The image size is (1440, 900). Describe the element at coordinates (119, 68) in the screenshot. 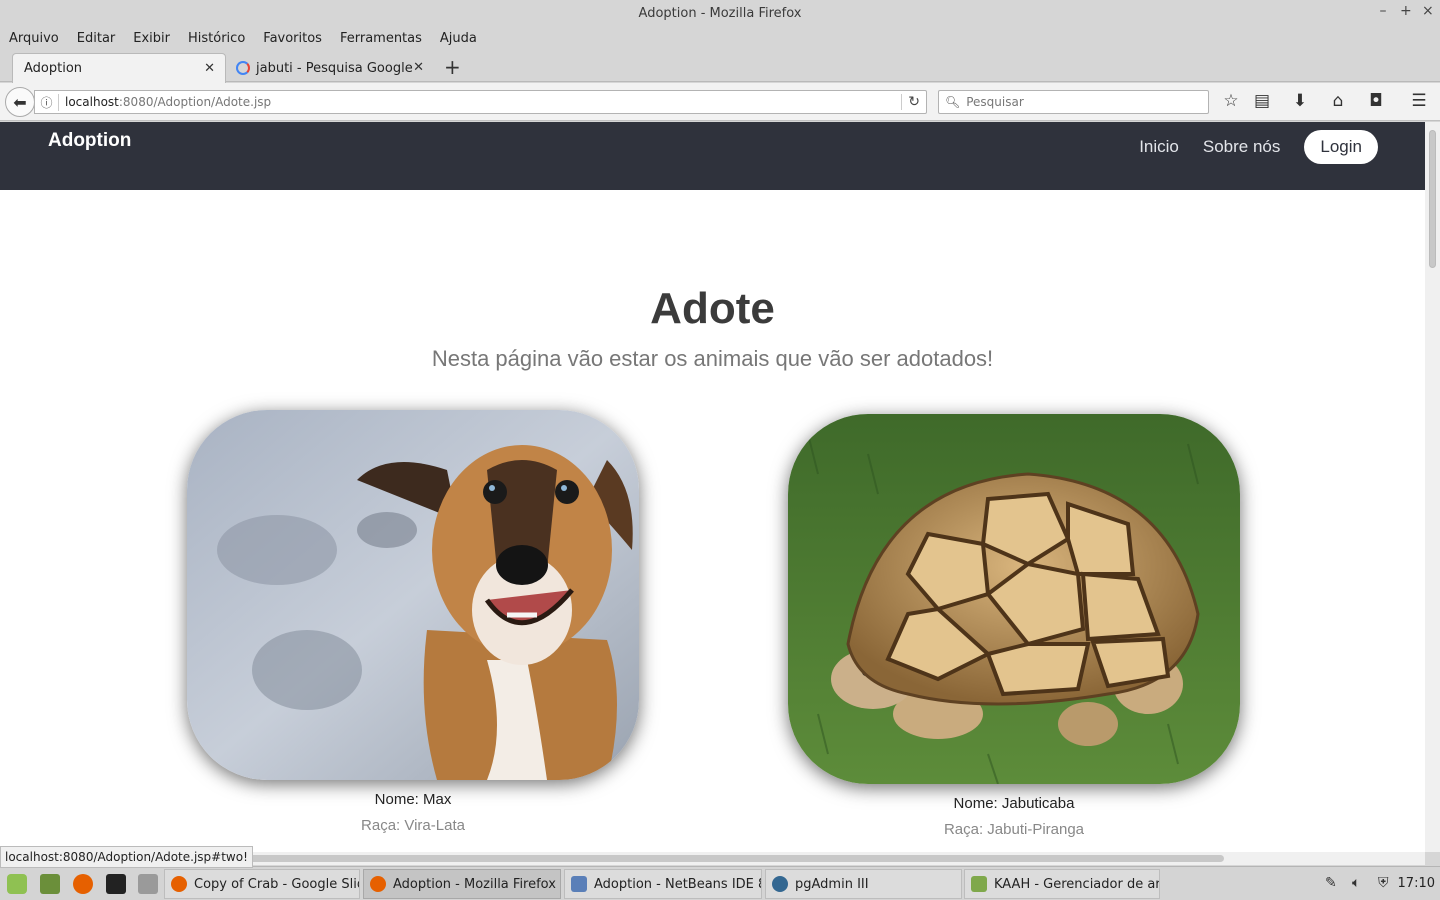

I see `tab-adoption: Adoption ✕` at that location.